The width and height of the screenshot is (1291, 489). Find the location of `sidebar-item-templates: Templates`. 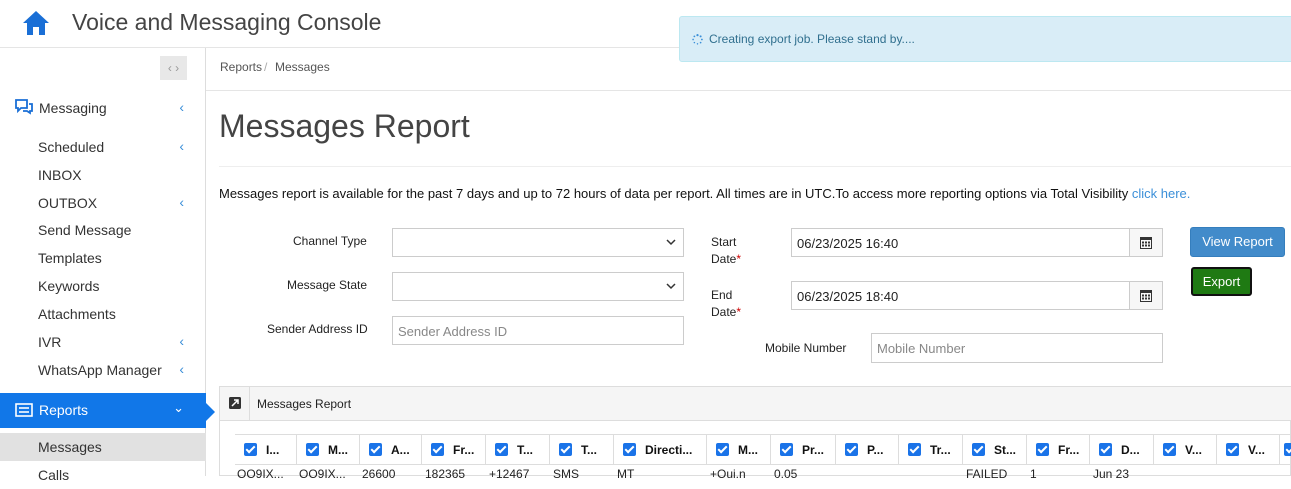

sidebar-item-templates: Templates is located at coordinates (103, 258).